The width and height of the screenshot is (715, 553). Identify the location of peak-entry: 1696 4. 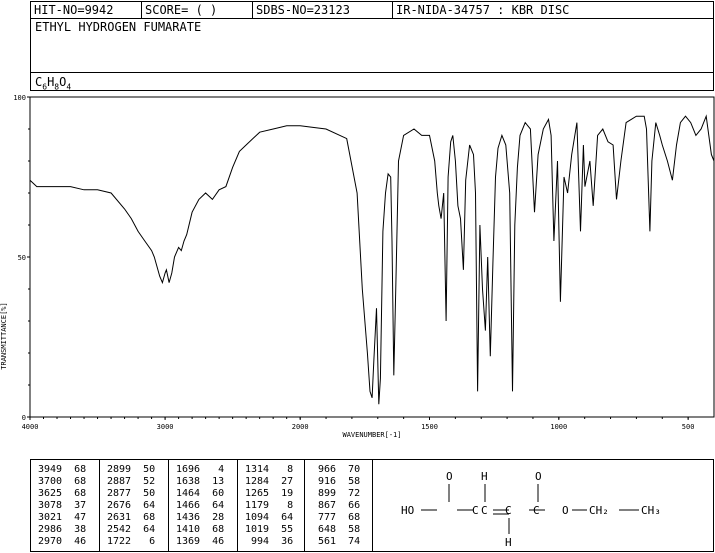
(200, 469).